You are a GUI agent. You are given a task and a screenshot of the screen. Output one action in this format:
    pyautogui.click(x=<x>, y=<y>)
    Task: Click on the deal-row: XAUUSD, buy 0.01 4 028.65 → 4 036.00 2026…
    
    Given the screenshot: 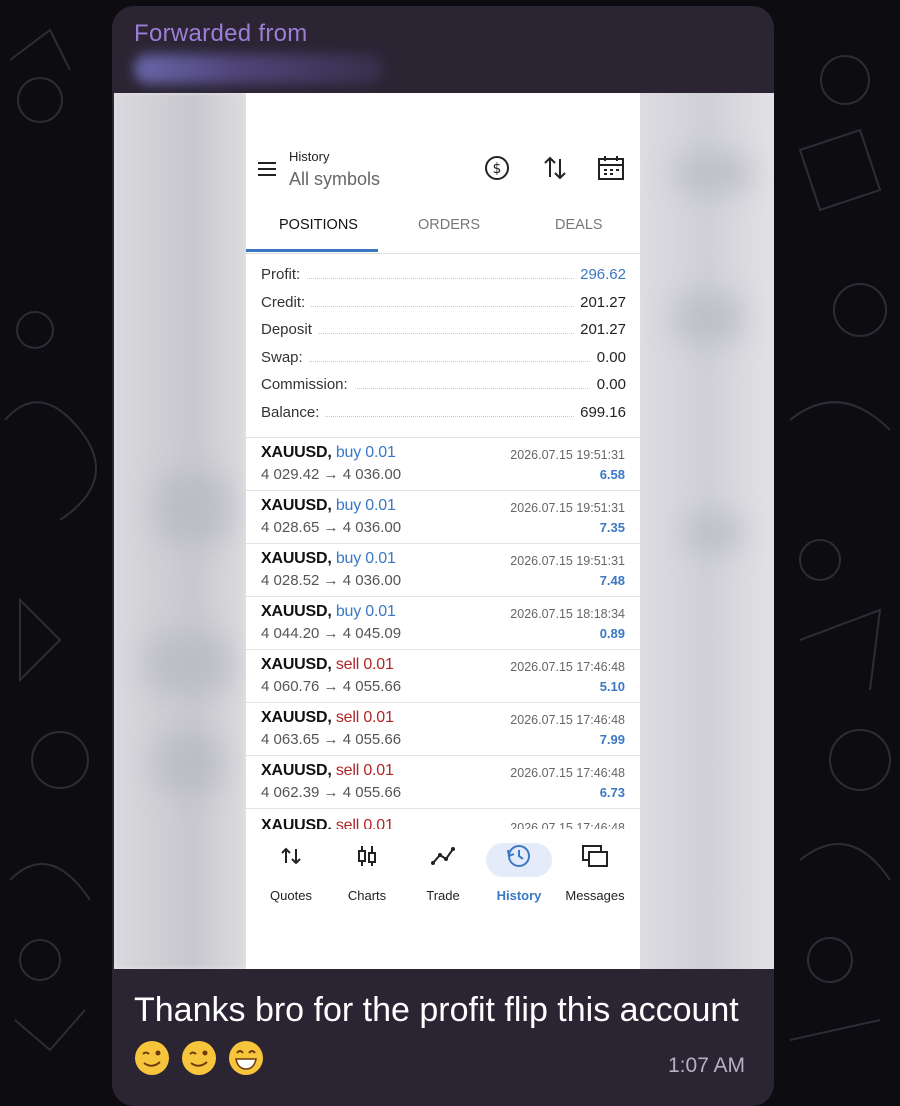 What is the action you would take?
    pyautogui.click(x=443, y=517)
    